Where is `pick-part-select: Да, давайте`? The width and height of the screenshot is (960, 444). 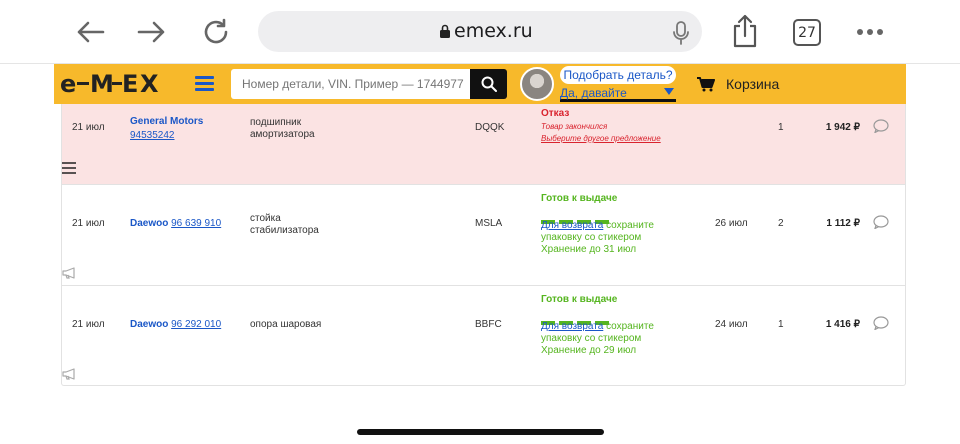
pick-part-select: Да, давайте is located at coordinates (618, 94).